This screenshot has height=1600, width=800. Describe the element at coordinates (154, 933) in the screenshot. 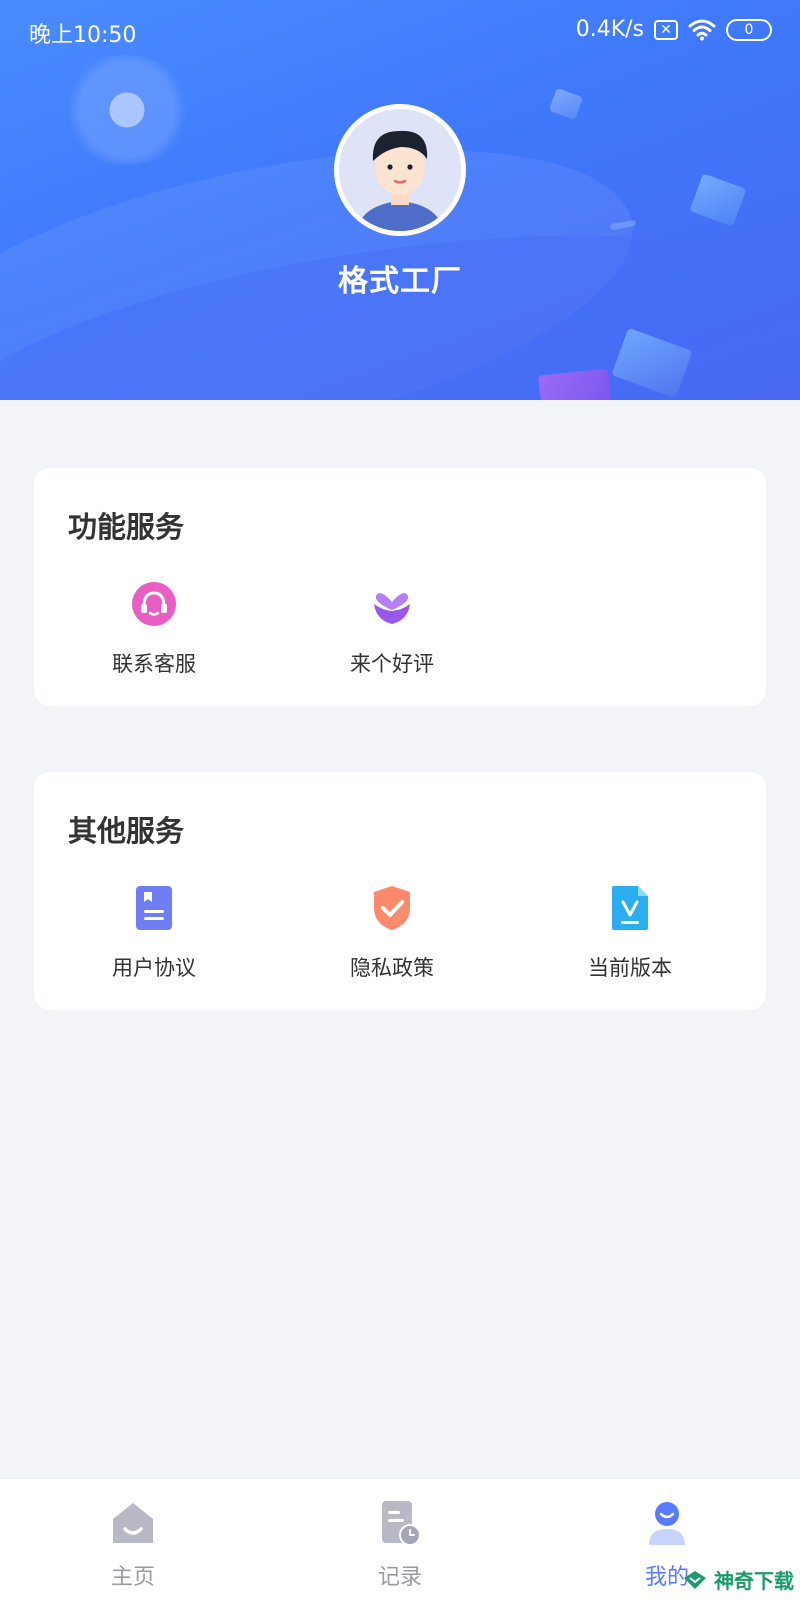

I see `user-agreement-button: 用户协议` at that location.